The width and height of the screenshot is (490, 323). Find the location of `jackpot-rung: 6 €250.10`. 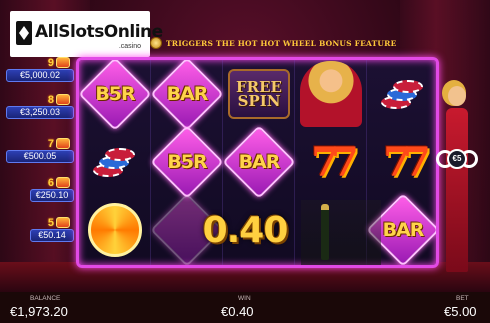

jackpot-rung: 6 €250.10 is located at coordinates (38, 190).